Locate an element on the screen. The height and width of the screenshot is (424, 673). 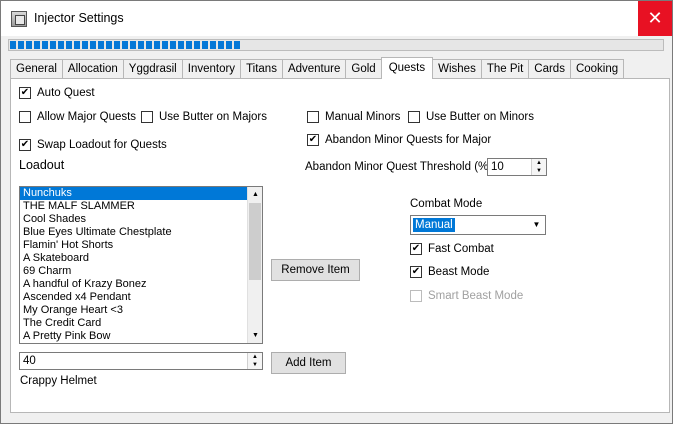
auto-quest-label: Auto Quest is located at coordinates (66, 93).